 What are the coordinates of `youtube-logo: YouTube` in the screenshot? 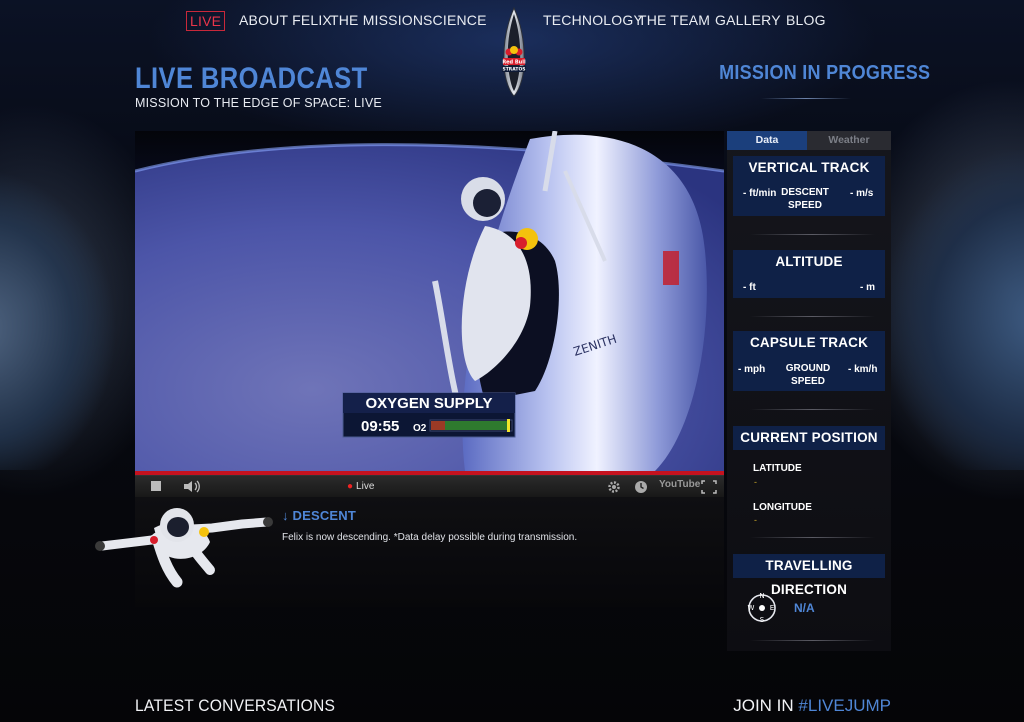 It's located at (679, 484).